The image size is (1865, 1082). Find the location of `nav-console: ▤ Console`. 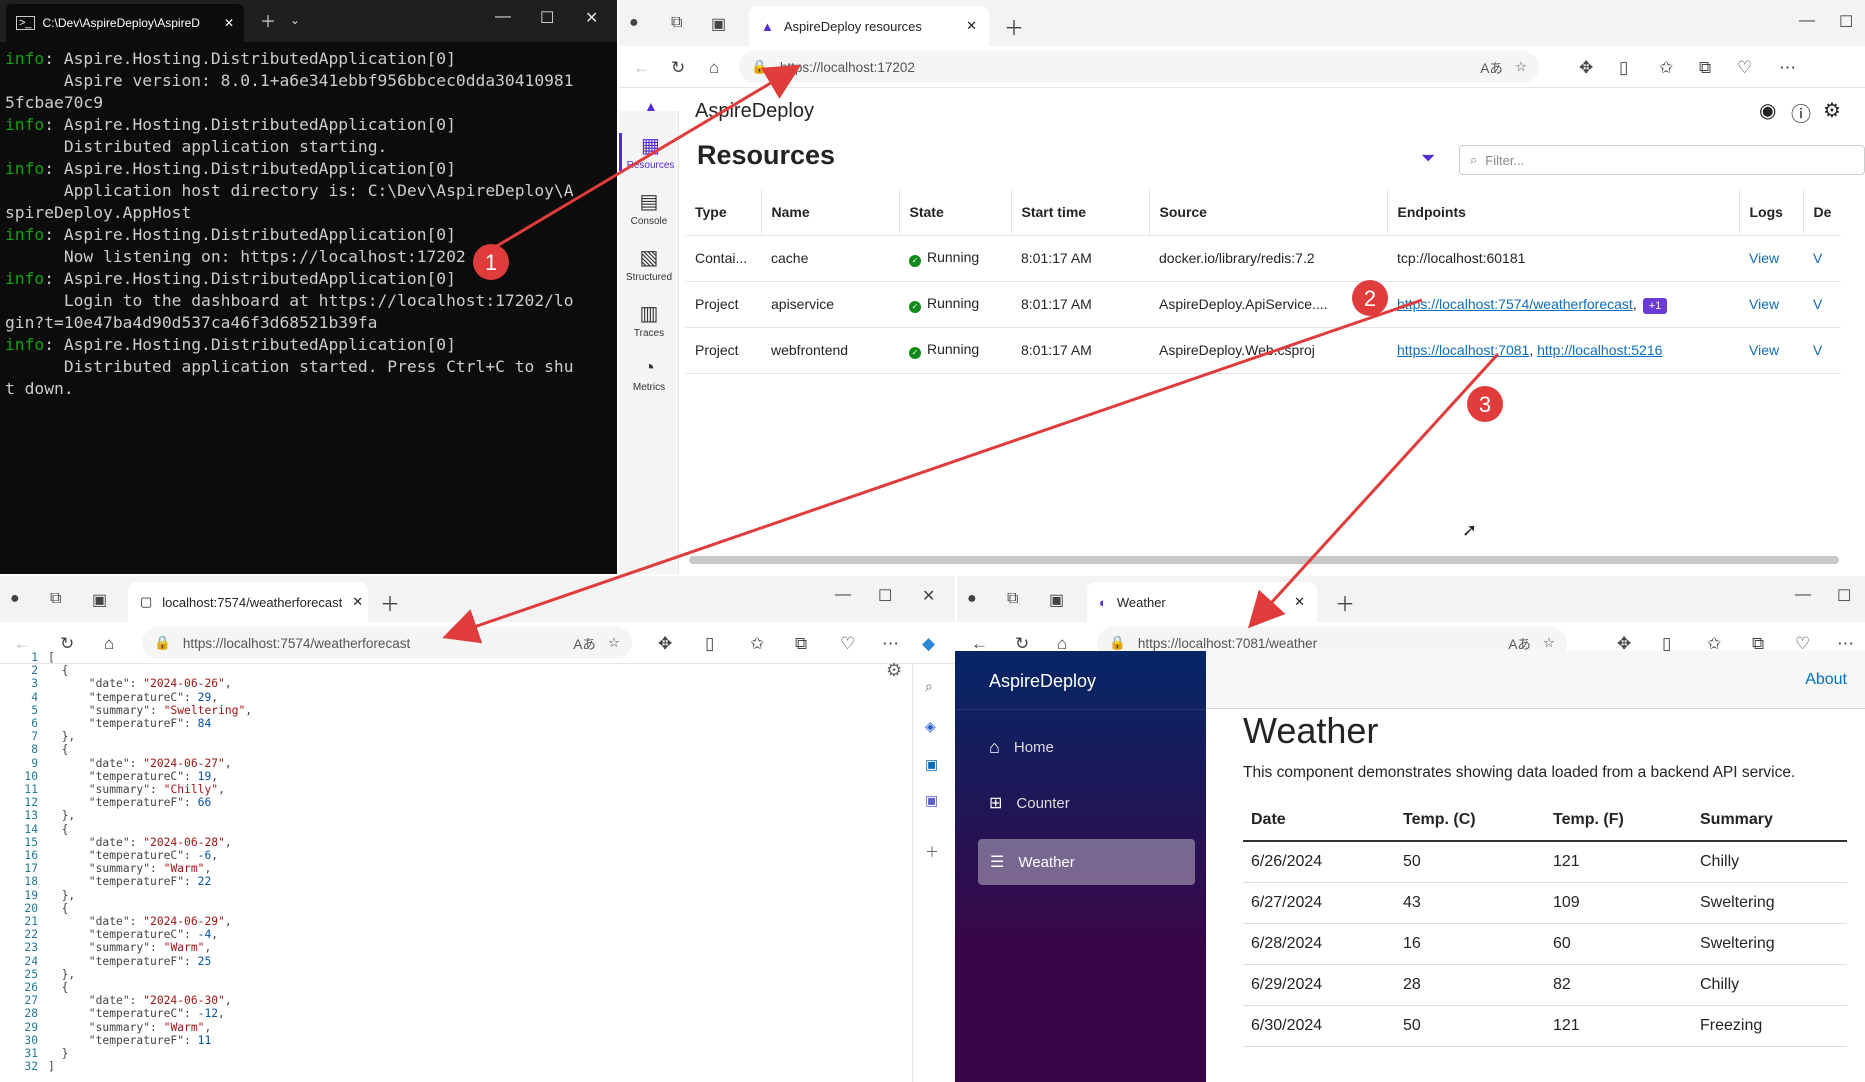

nav-console: ▤ Console is located at coordinates (649, 208).